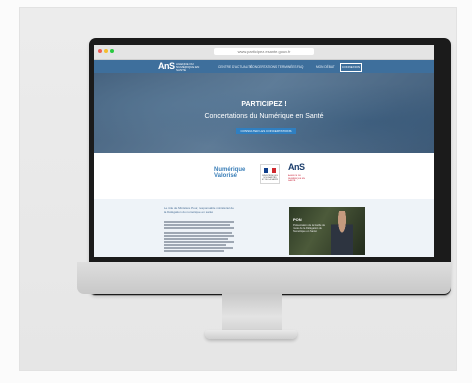  What do you see at coordinates (264, 228) in the screenshot?
I see `intro-section` at bounding box center [264, 228].